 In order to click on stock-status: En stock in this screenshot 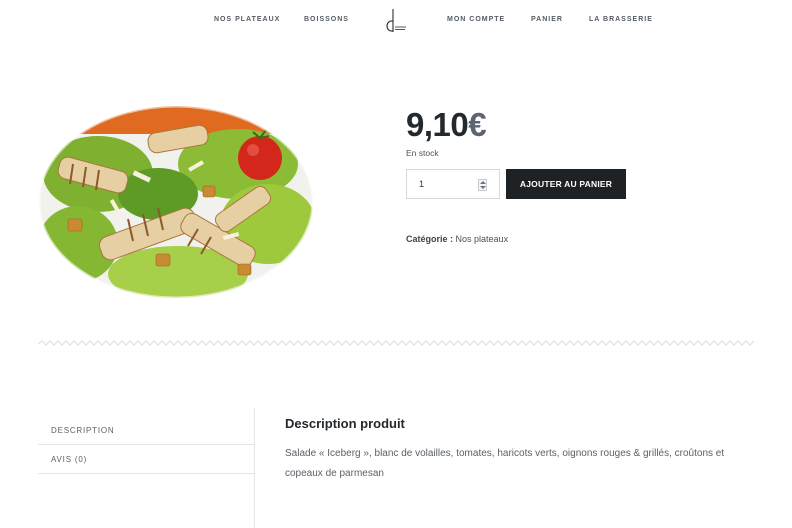, I will do `click(422, 153)`.